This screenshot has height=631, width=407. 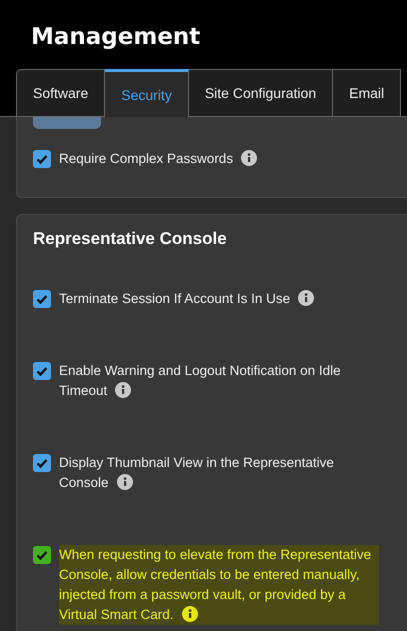 I want to click on option-label: Require Complex Passwords, so click(x=158, y=159).